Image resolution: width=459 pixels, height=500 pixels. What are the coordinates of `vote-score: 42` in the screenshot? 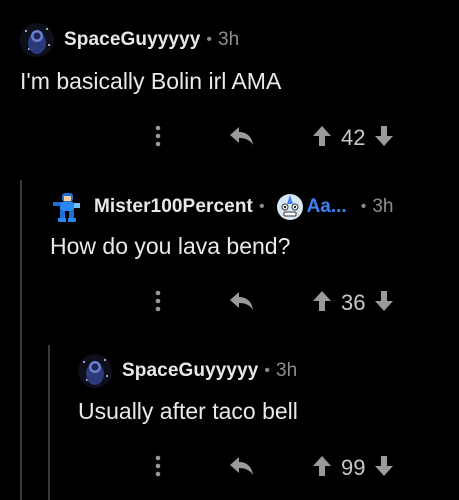 It's located at (353, 137).